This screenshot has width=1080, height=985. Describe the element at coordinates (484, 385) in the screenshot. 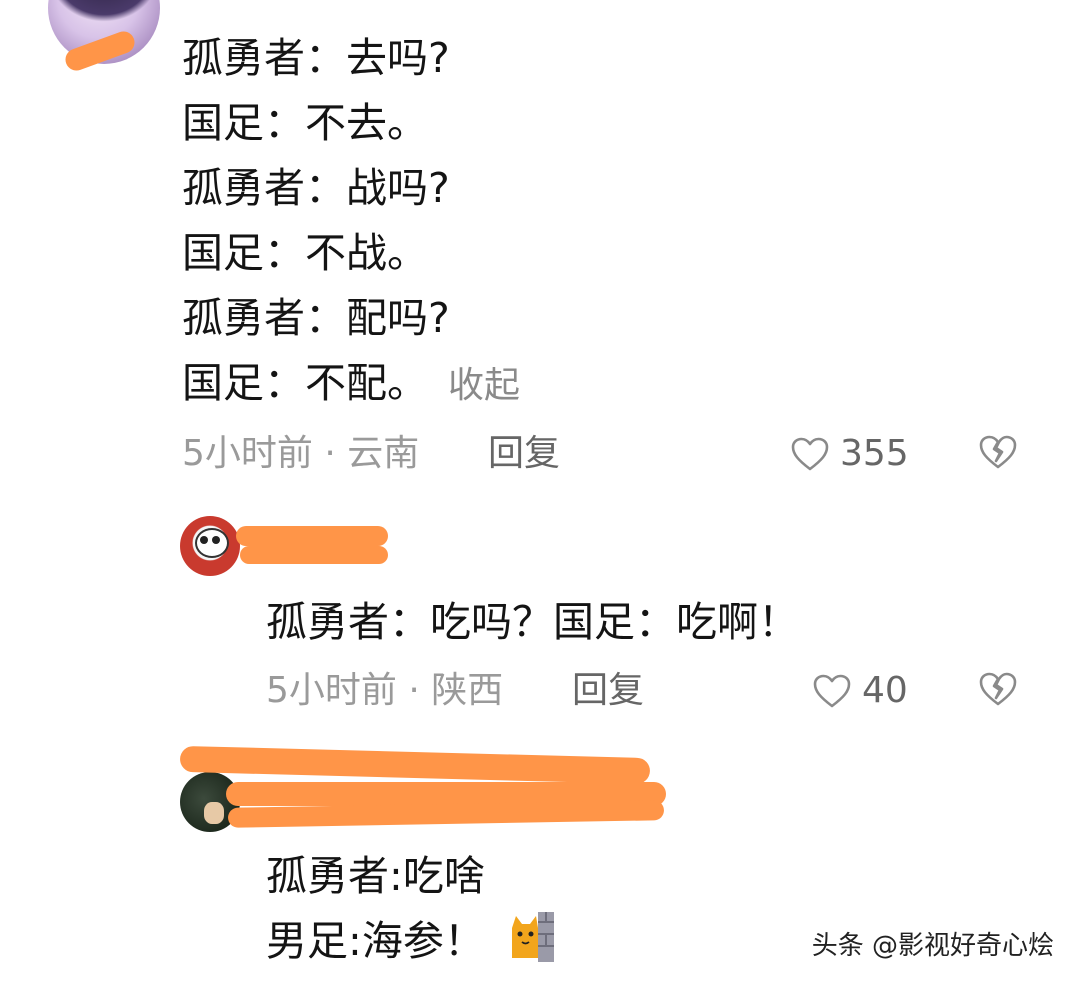

I see `collapse-button: 收起` at that location.